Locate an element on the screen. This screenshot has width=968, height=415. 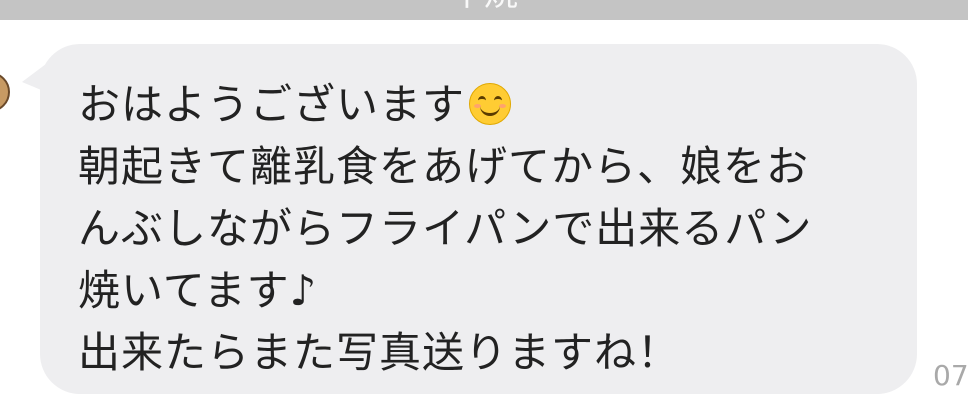
top-banner: ー・ー中焼ー・ー is located at coordinates (484, 10).